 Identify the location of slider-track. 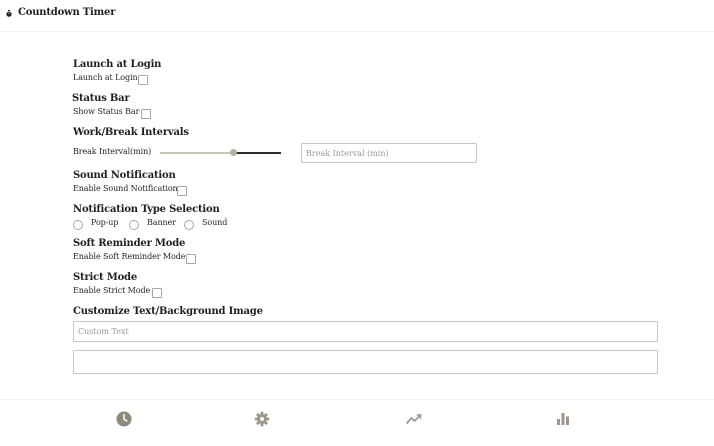
(196, 153).